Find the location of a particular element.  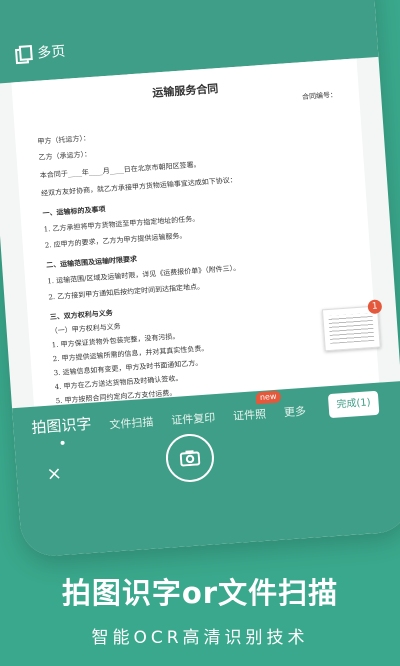

mode-tabs: 拍图识字 文件扫描 证件复印 new 证件照 更多 is located at coordinates (169, 414).